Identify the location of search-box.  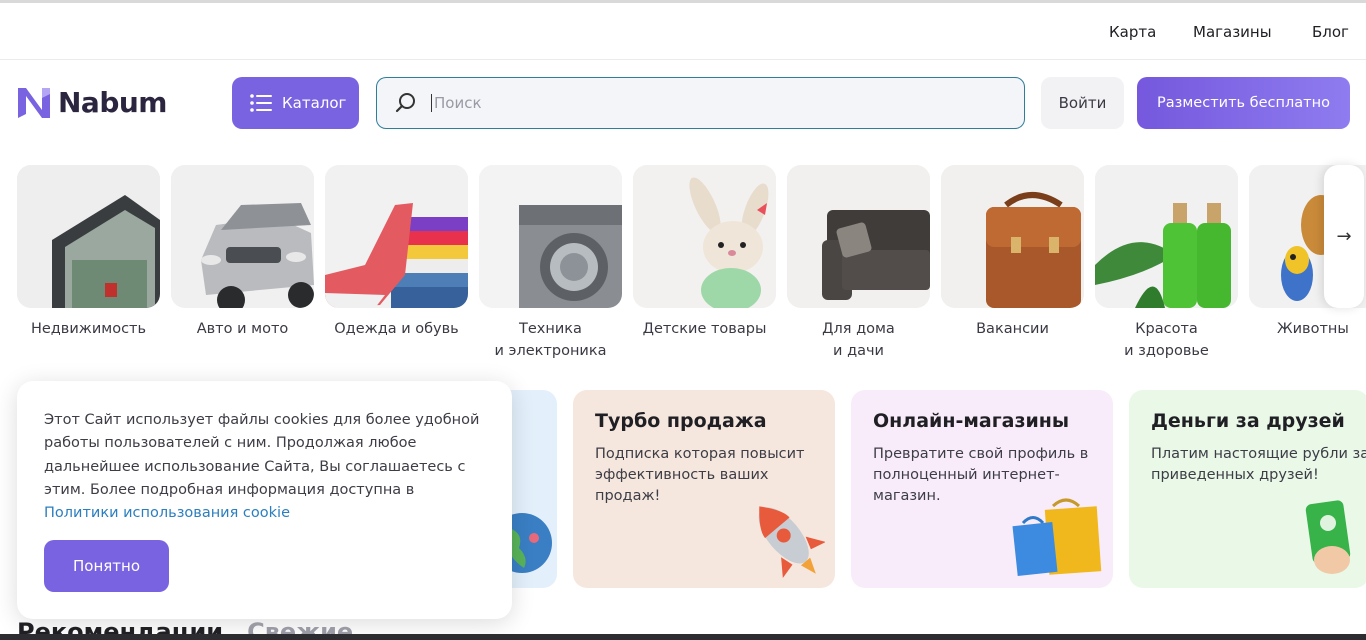
(700, 103).